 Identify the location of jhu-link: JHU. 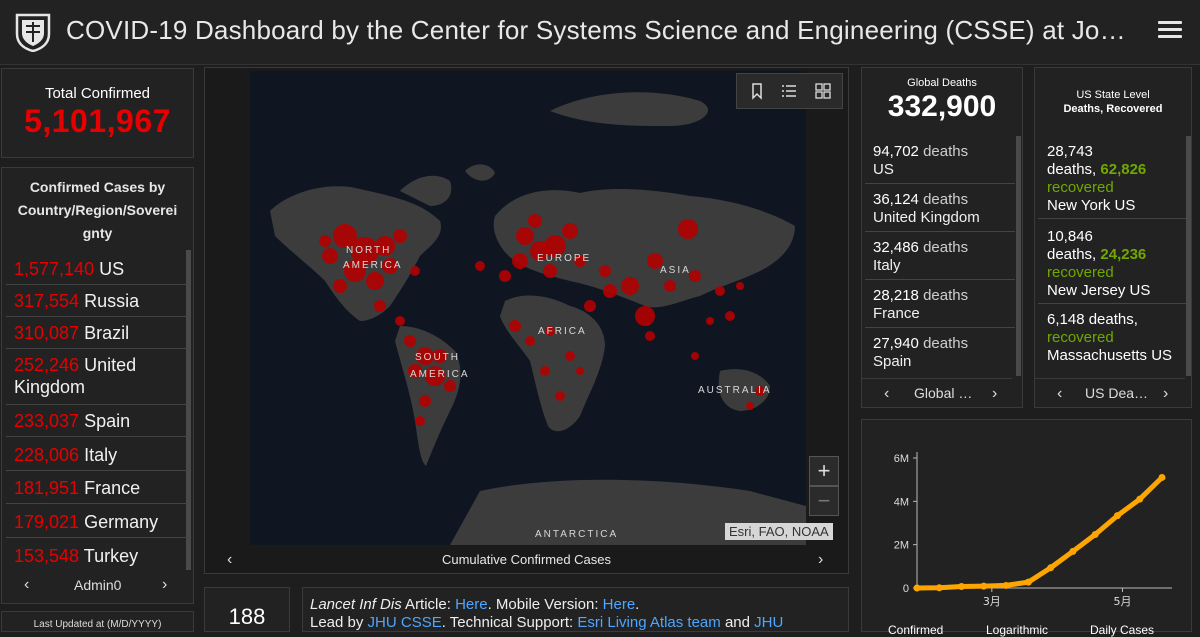
(768, 622).